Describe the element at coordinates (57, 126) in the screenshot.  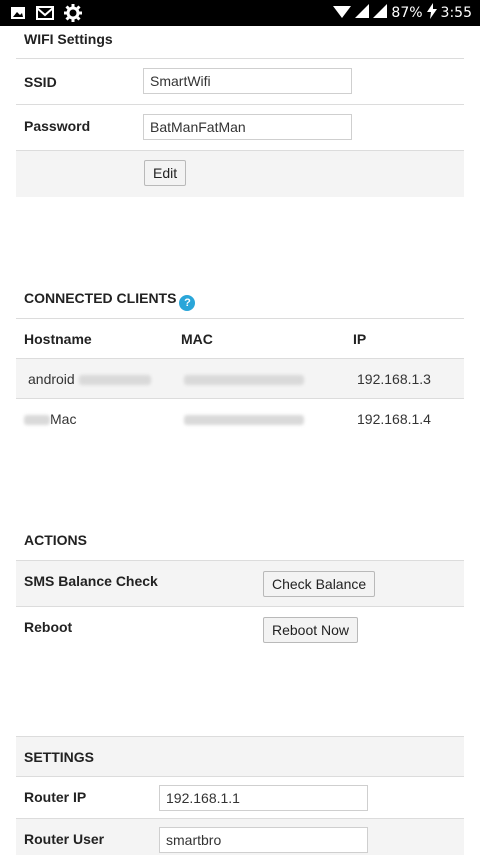
I see `password-label: Password` at that location.